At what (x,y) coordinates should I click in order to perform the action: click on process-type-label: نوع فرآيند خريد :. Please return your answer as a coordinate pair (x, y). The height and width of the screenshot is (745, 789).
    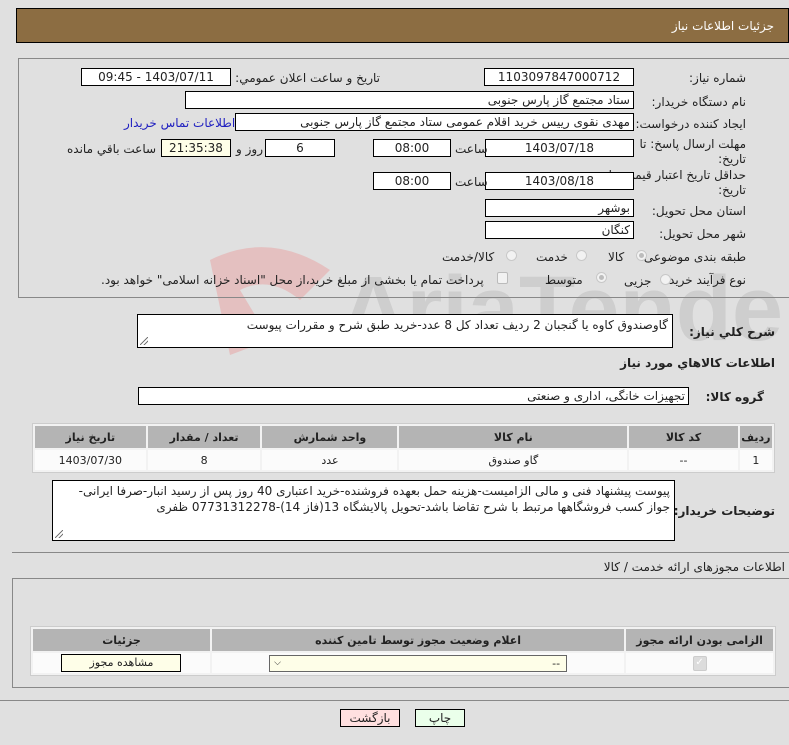
    Looking at the image, I should click on (703, 280).